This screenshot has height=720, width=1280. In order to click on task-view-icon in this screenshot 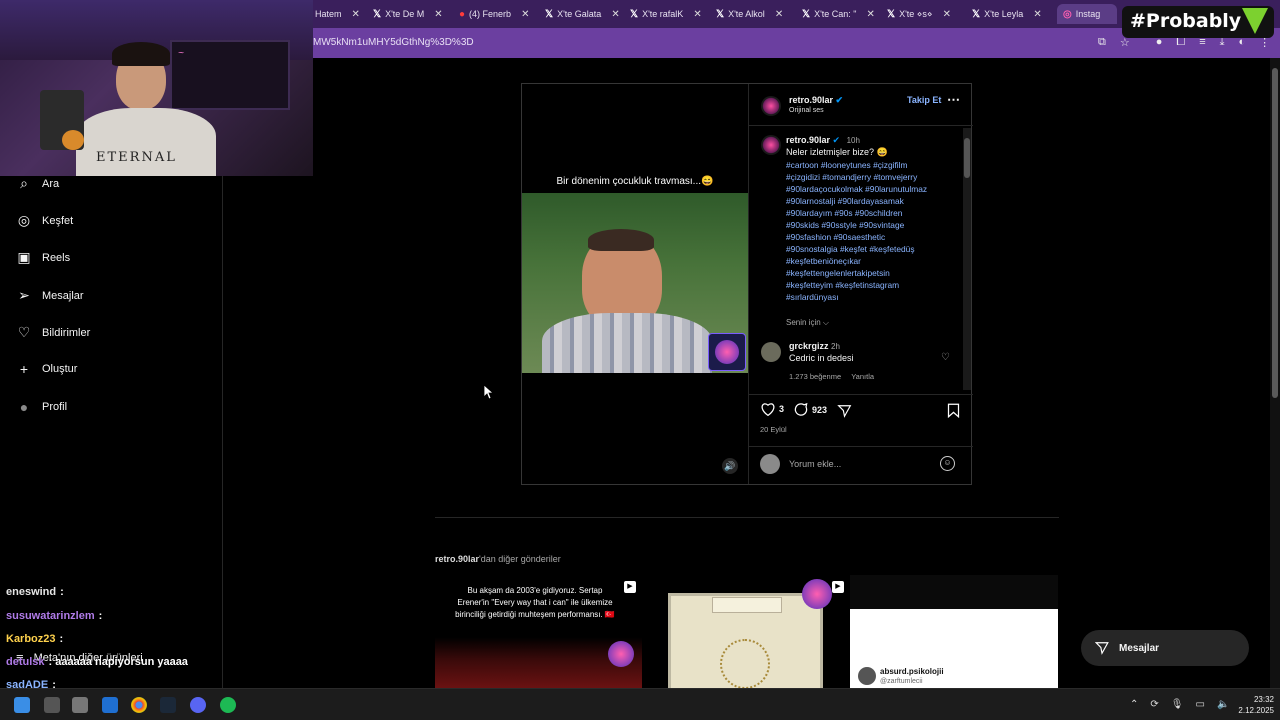, I will do `click(80, 705)`.